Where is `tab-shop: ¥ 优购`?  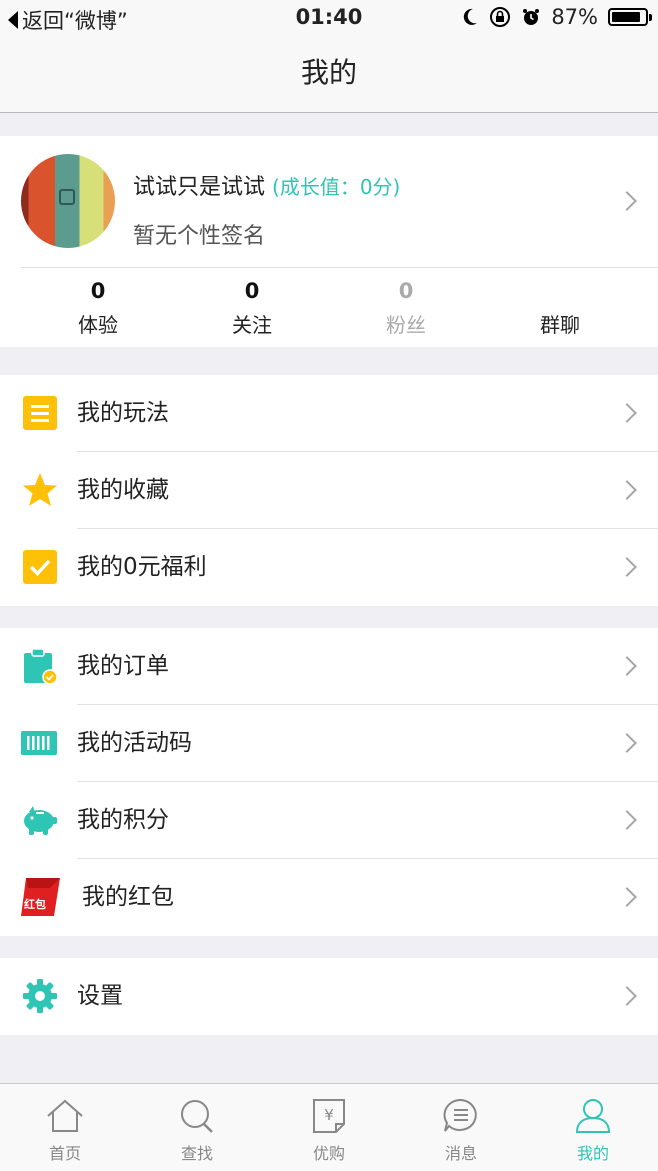 tab-shop: ¥ 优购 is located at coordinates (329, 1127).